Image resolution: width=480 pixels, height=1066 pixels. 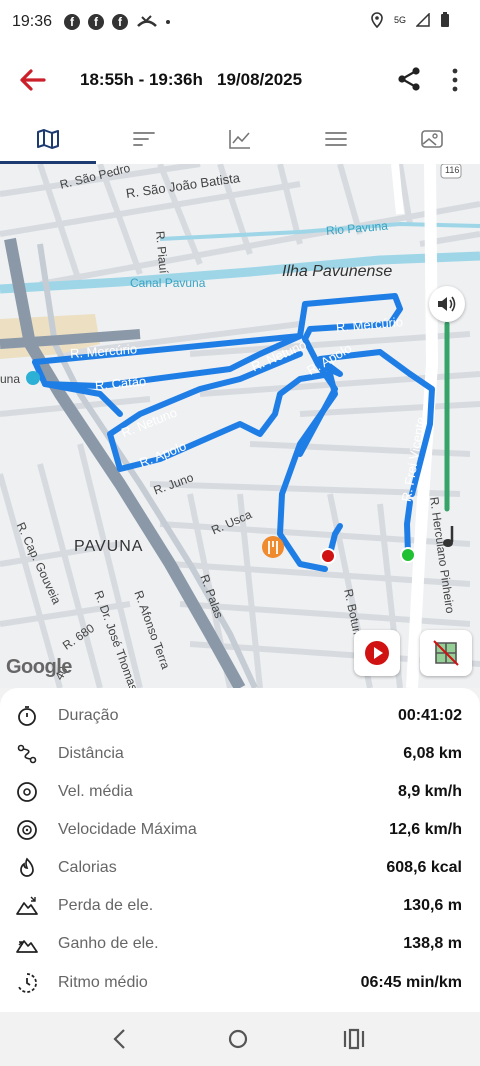 I want to click on activity-title: 18:55h - 19:36h 19/08/2025, so click(x=191, y=79).